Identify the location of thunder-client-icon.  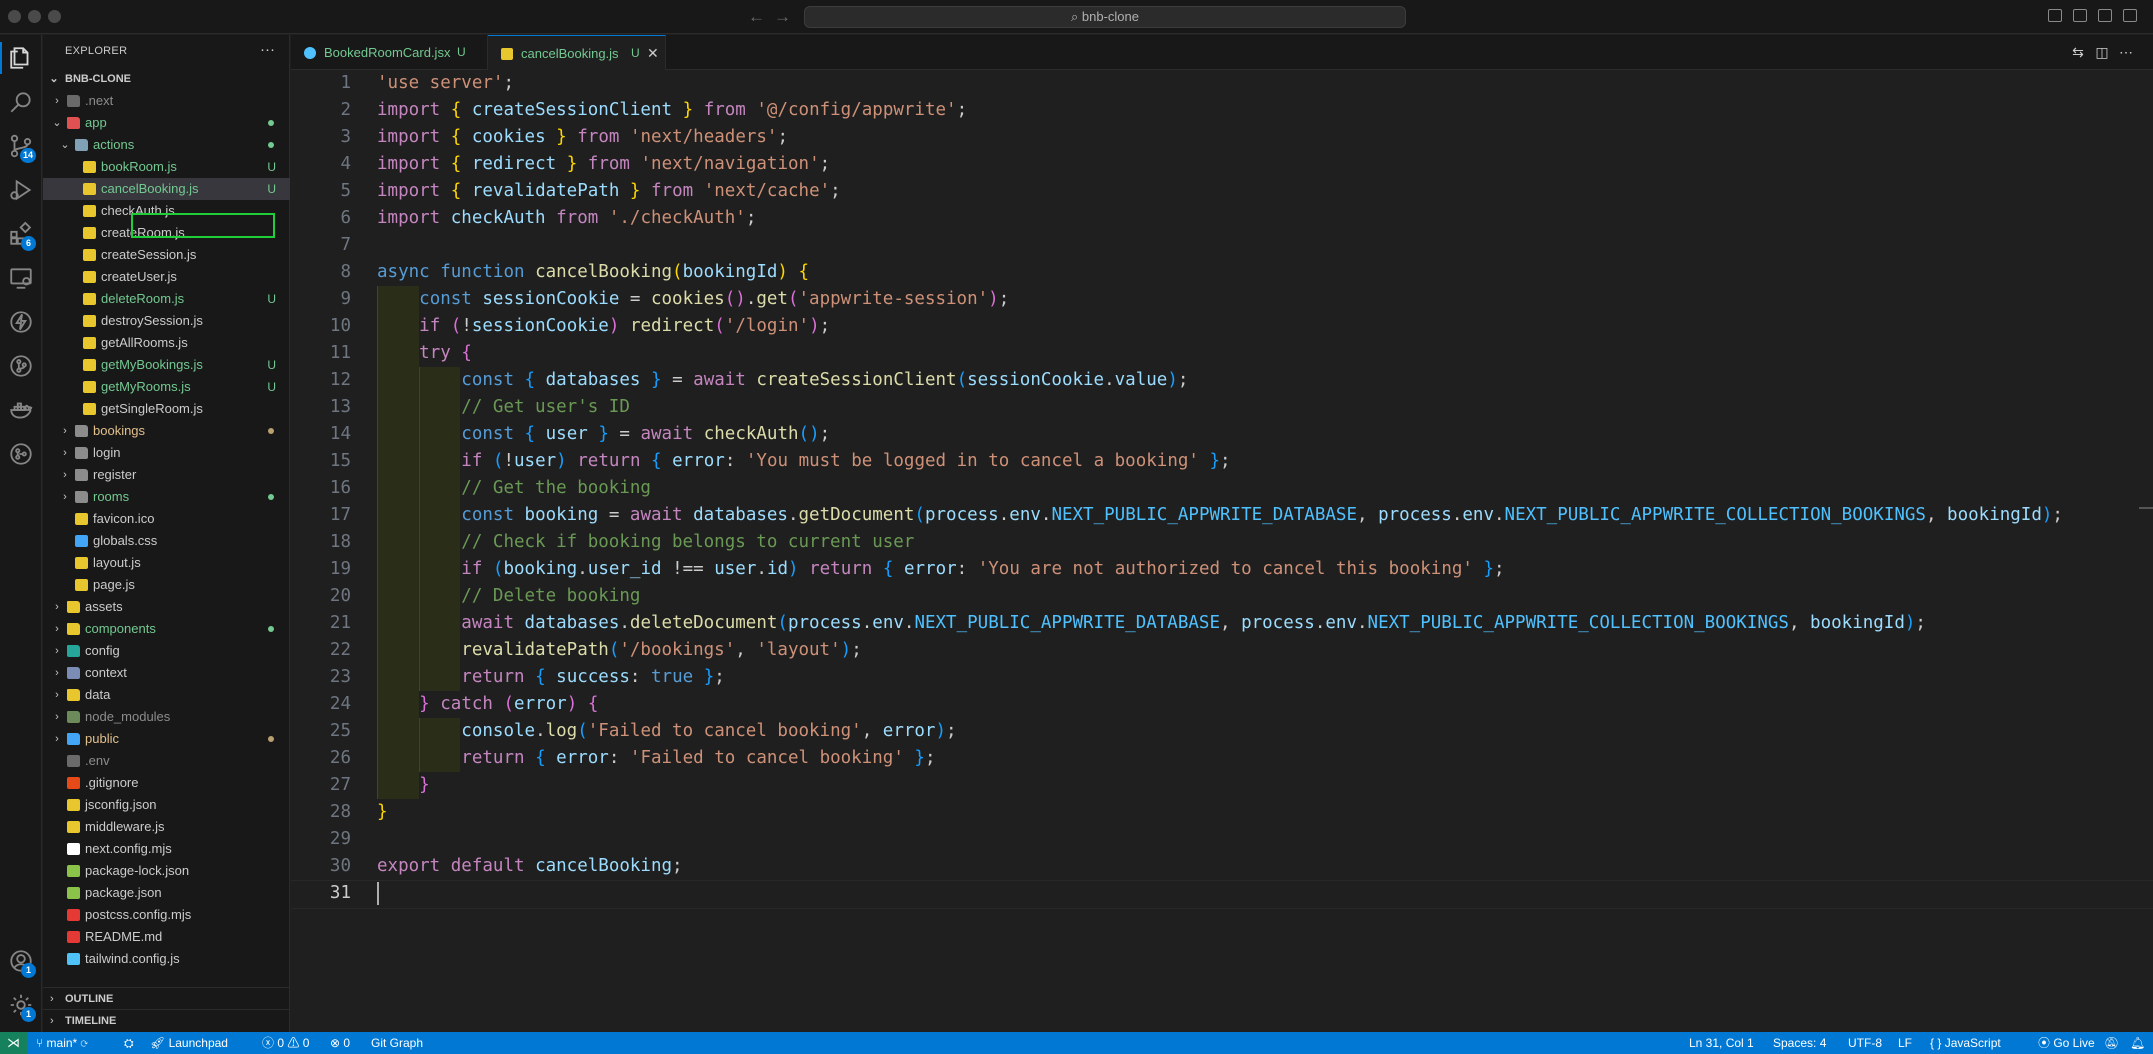
(21, 322).